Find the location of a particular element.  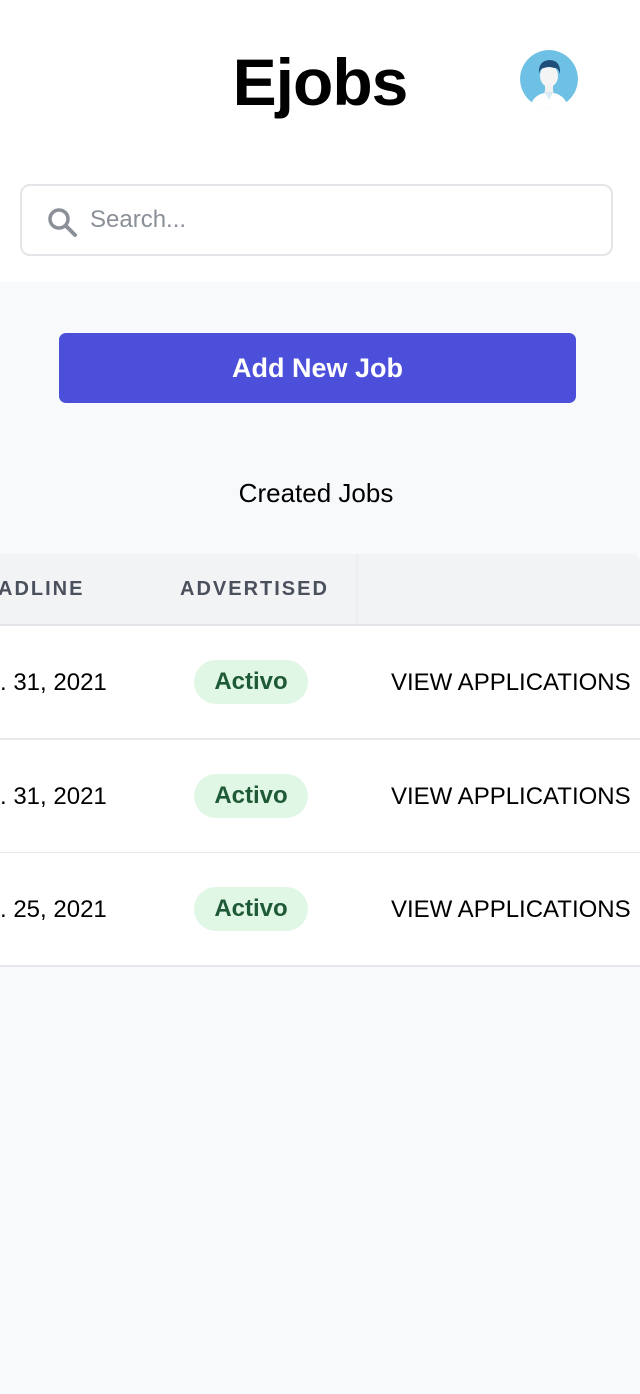

header-divider is located at coordinates (357, 589).